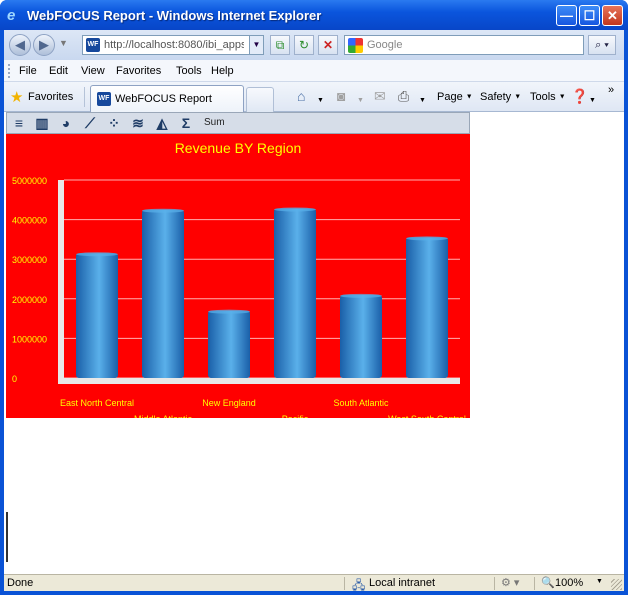 The width and height of the screenshot is (628, 597). I want to click on page-menu-label: Page, so click(450, 97).